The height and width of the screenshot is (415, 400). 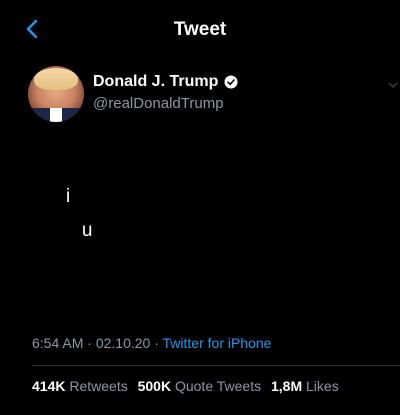 I want to click on likes-label: Likes, so click(x=322, y=386).